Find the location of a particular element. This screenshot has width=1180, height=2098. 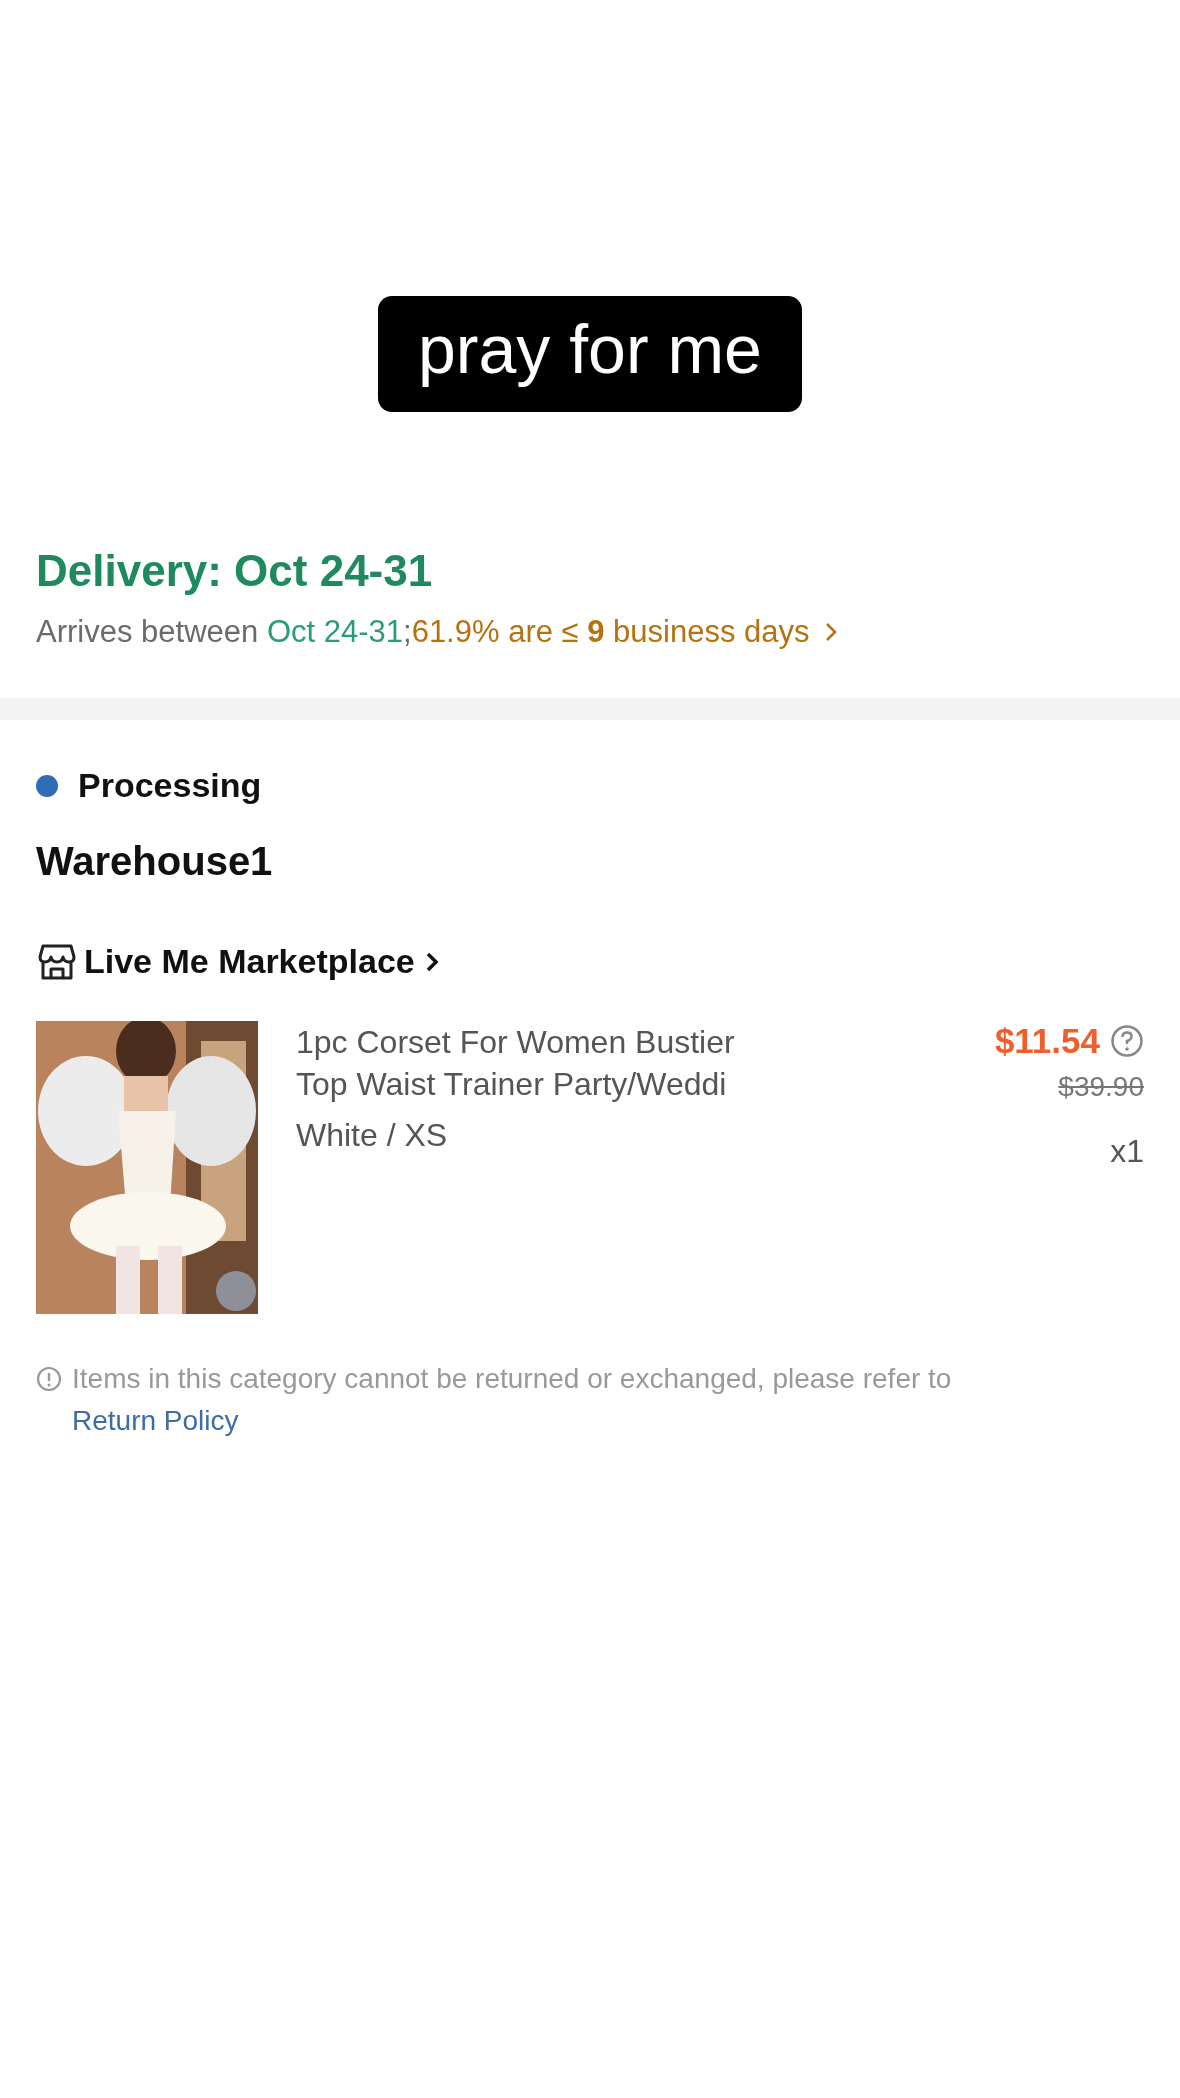

caption: pray for me is located at coordinates (590, 354).